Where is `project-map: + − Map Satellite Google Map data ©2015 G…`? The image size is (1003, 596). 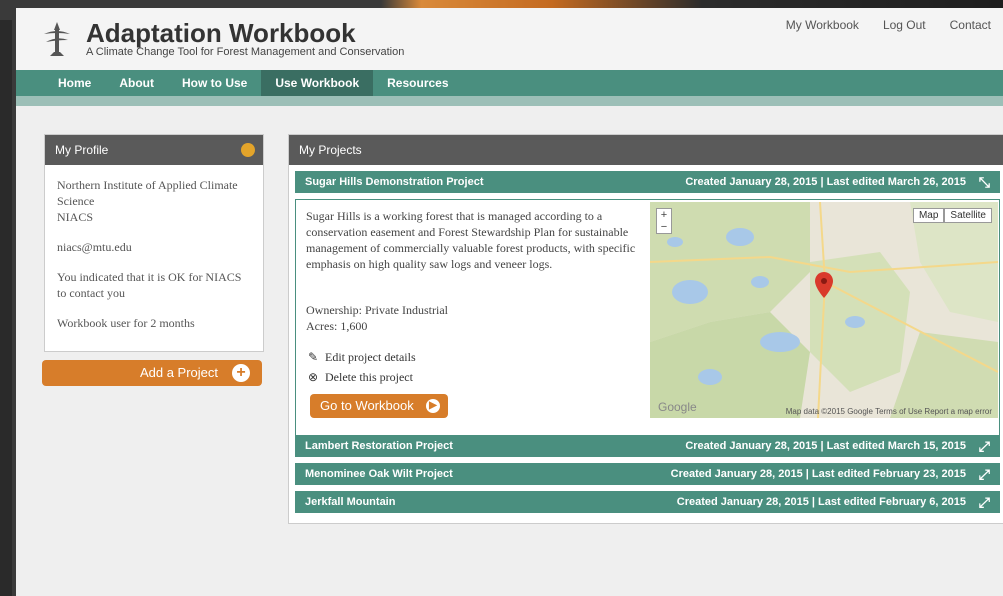
project-map: + − Map Satellite Google Map data ©2015 G… is located at coordinates (824, 310).